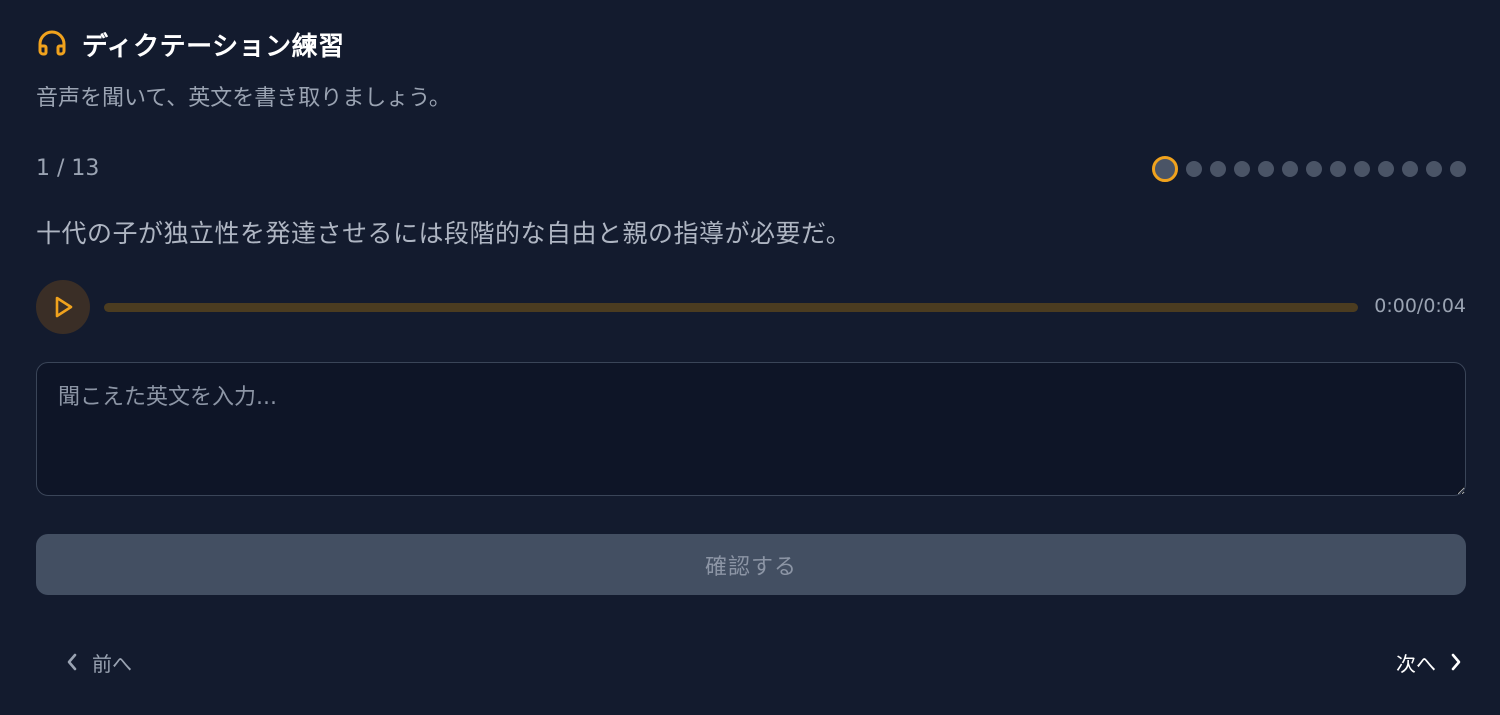 This screenshot has height=715, width=1500. I want to click on page-subtitle: 音声を聞いて、英文を書き取りましょう。, so click(243, 98).